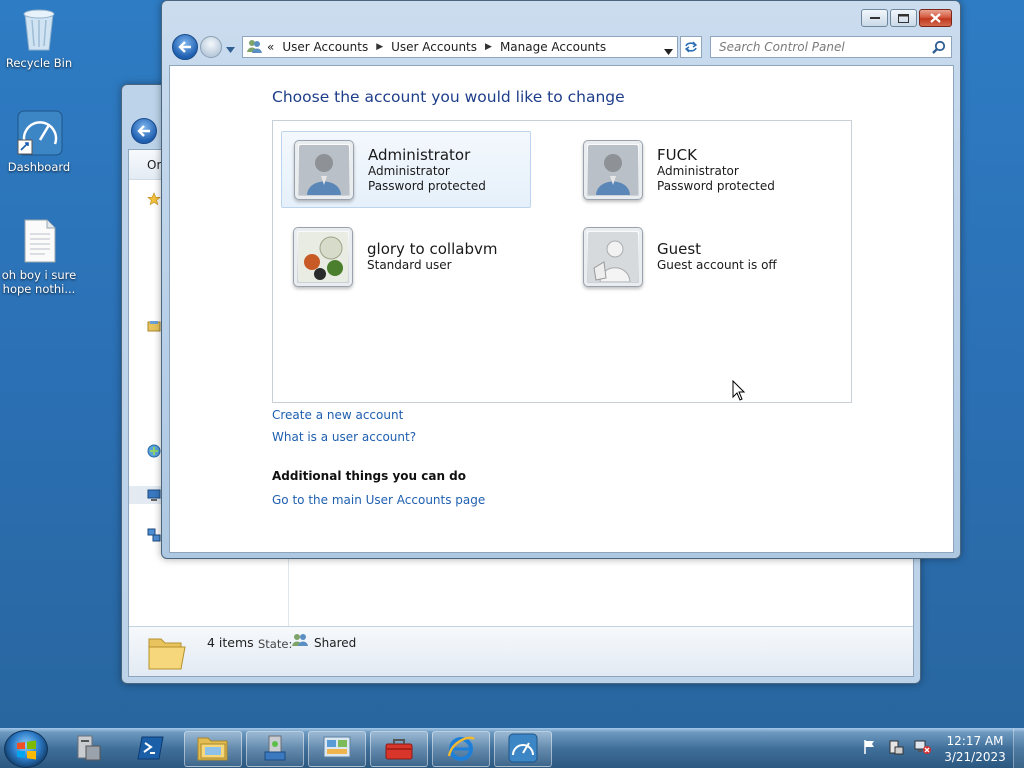 The width and height of the screenshot is (1024, 768). I want to click on state-value: Shared, so click(335, 643).